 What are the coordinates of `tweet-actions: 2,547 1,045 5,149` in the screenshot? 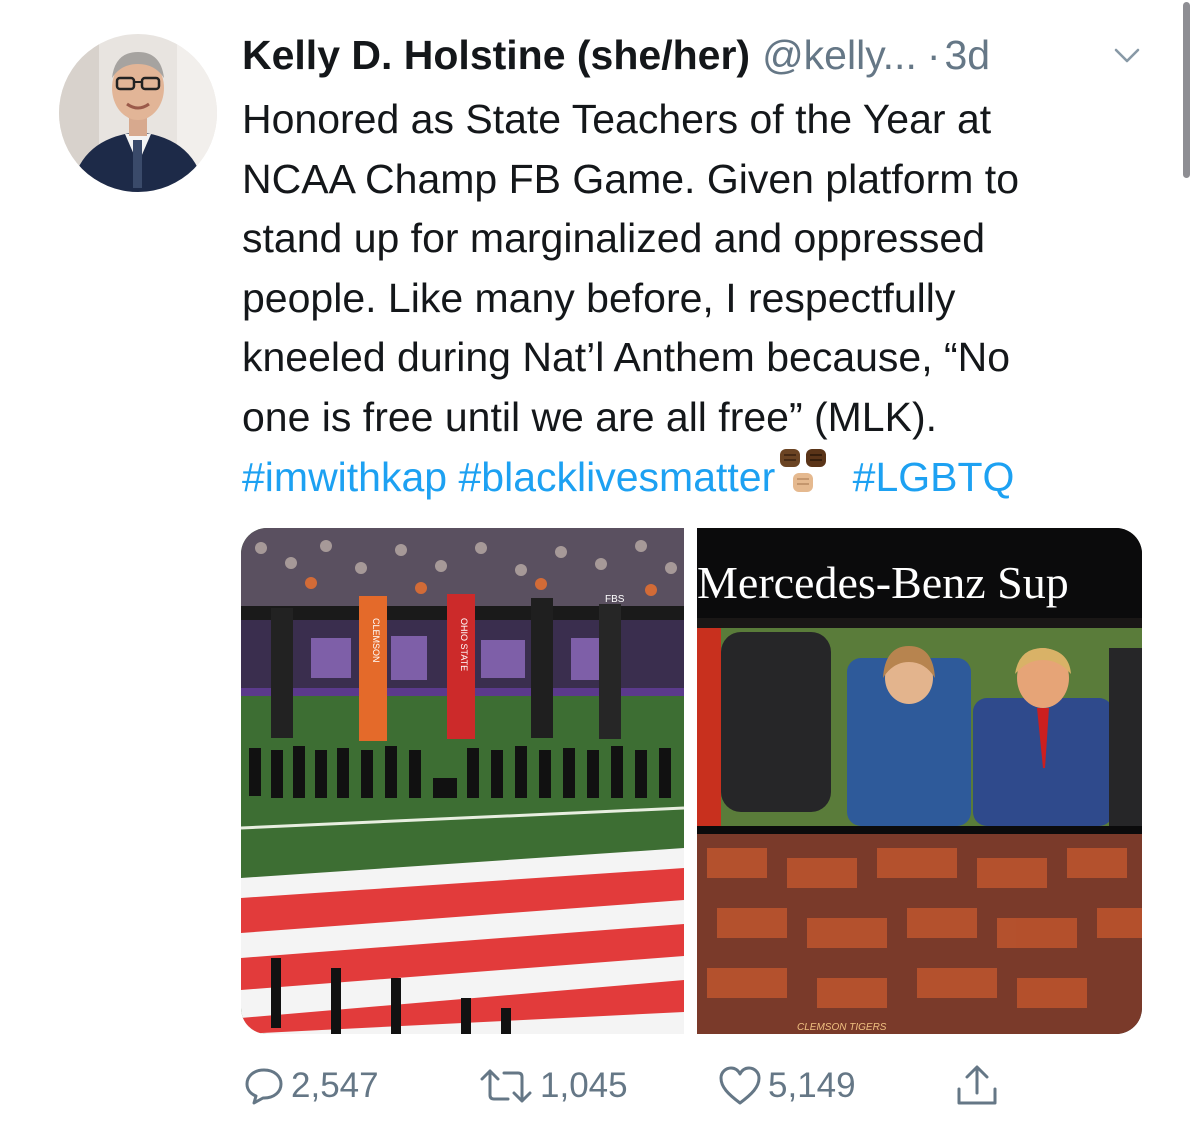 It's located at (600, 1086).